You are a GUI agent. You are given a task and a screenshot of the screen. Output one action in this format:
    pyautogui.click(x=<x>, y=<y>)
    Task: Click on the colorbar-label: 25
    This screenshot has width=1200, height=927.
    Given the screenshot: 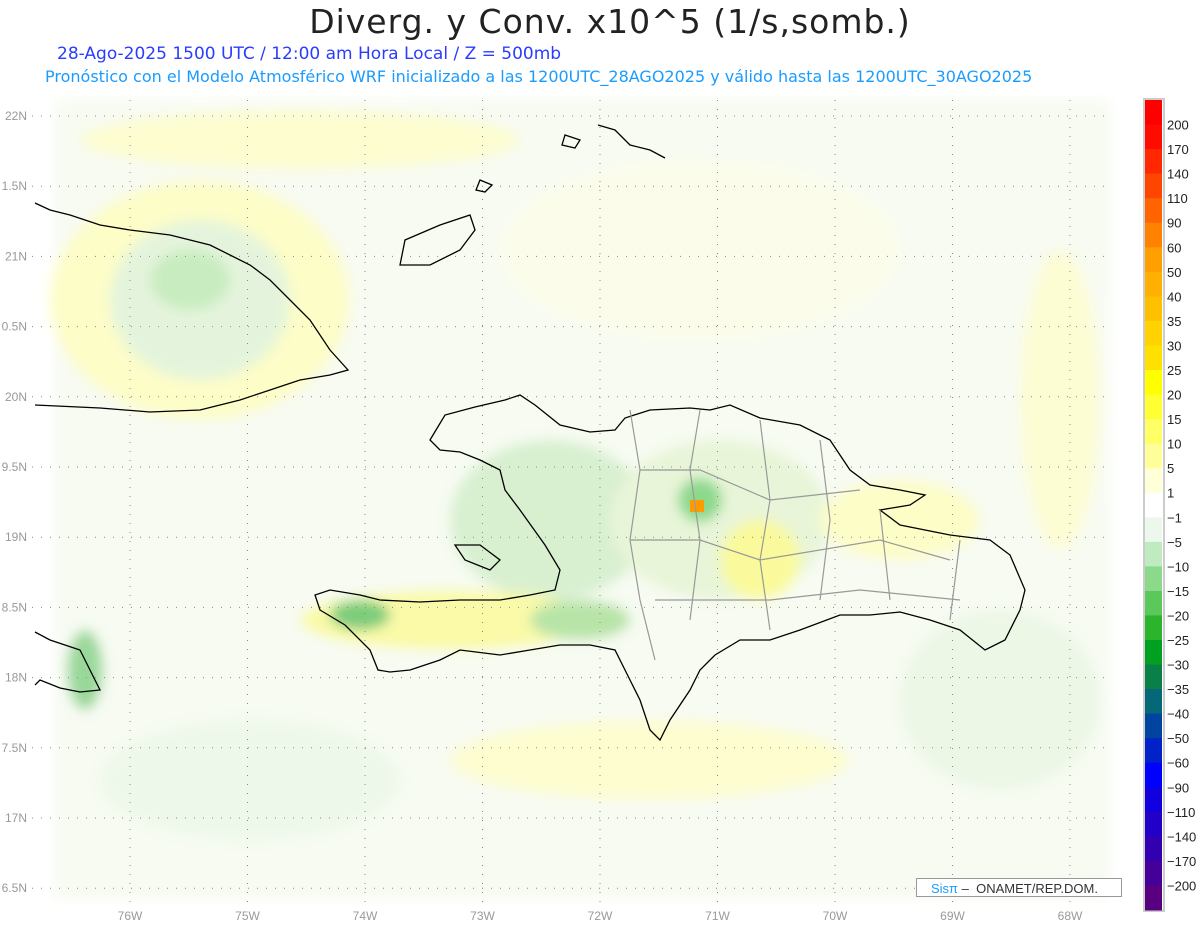 What is the action you would take?
    pyautogui.click(x=1174, y=370)
    